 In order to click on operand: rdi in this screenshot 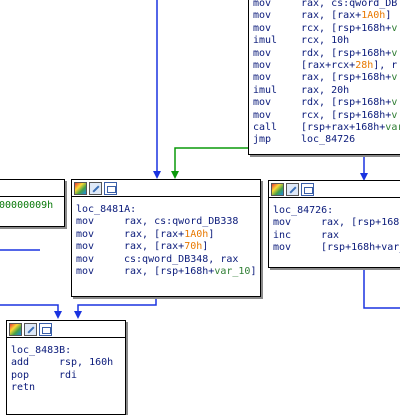, I will do `click(68, 375)`.